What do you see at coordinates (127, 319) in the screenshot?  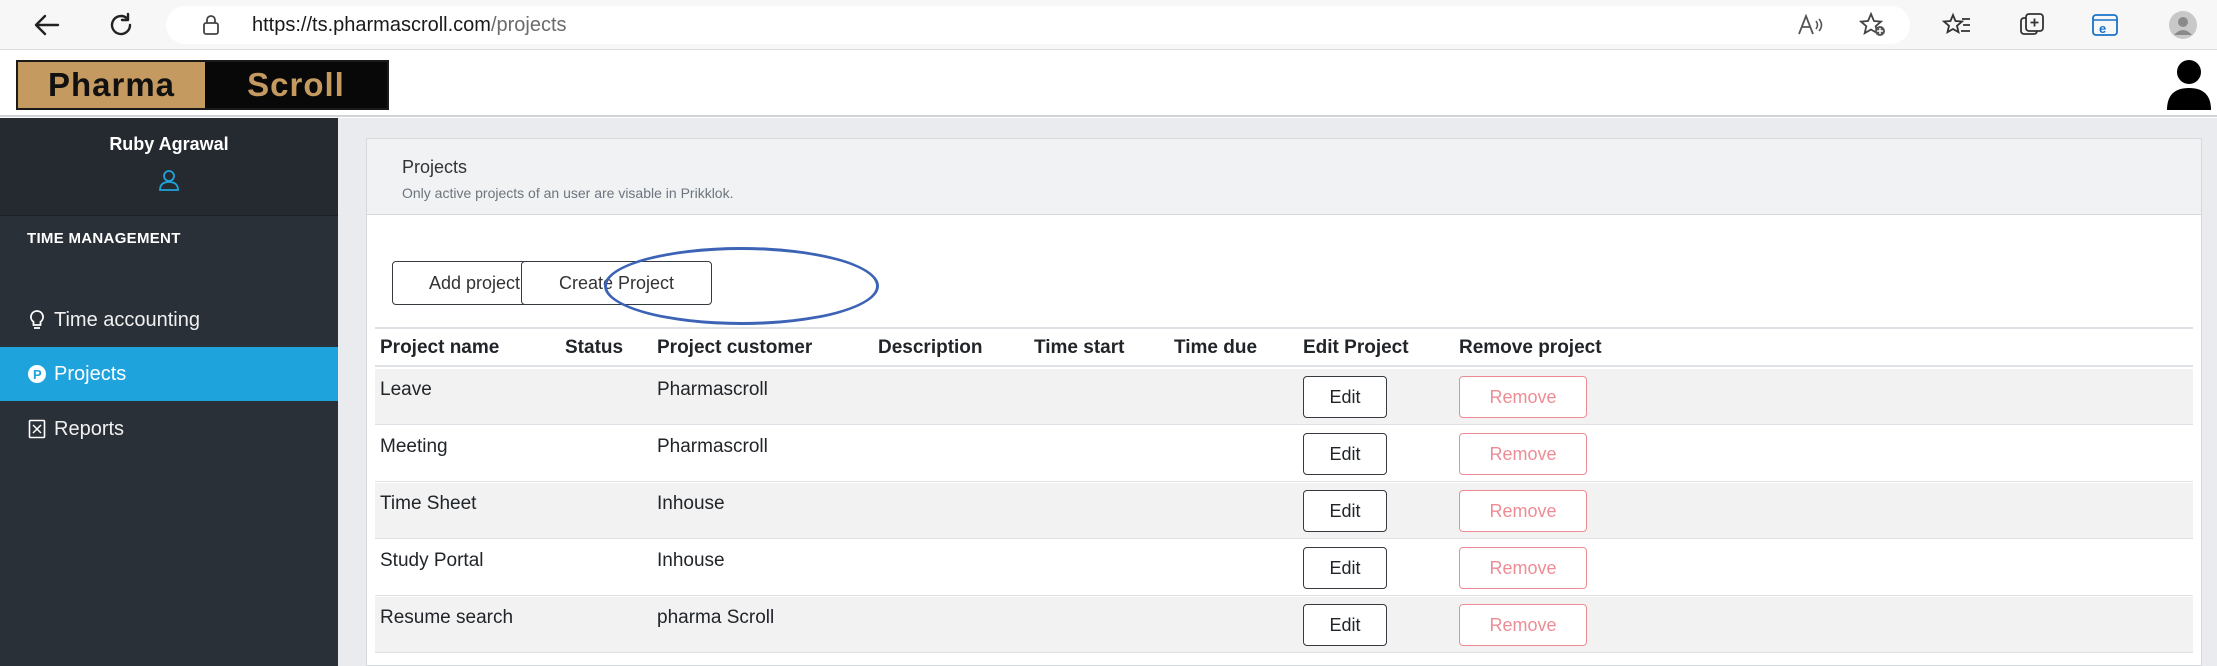 I see `sidebar-item-label: Time accounting` at bounding box center [127, 319].